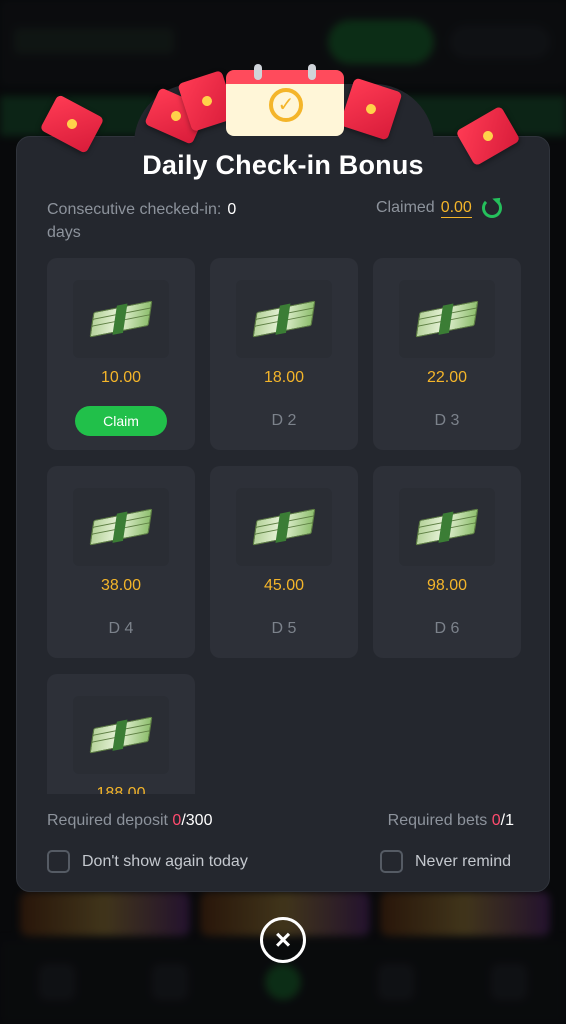 The image size is (566, 1024). I want to click on consecutive-label: Consecutive checked-in:, so click(134, 209).